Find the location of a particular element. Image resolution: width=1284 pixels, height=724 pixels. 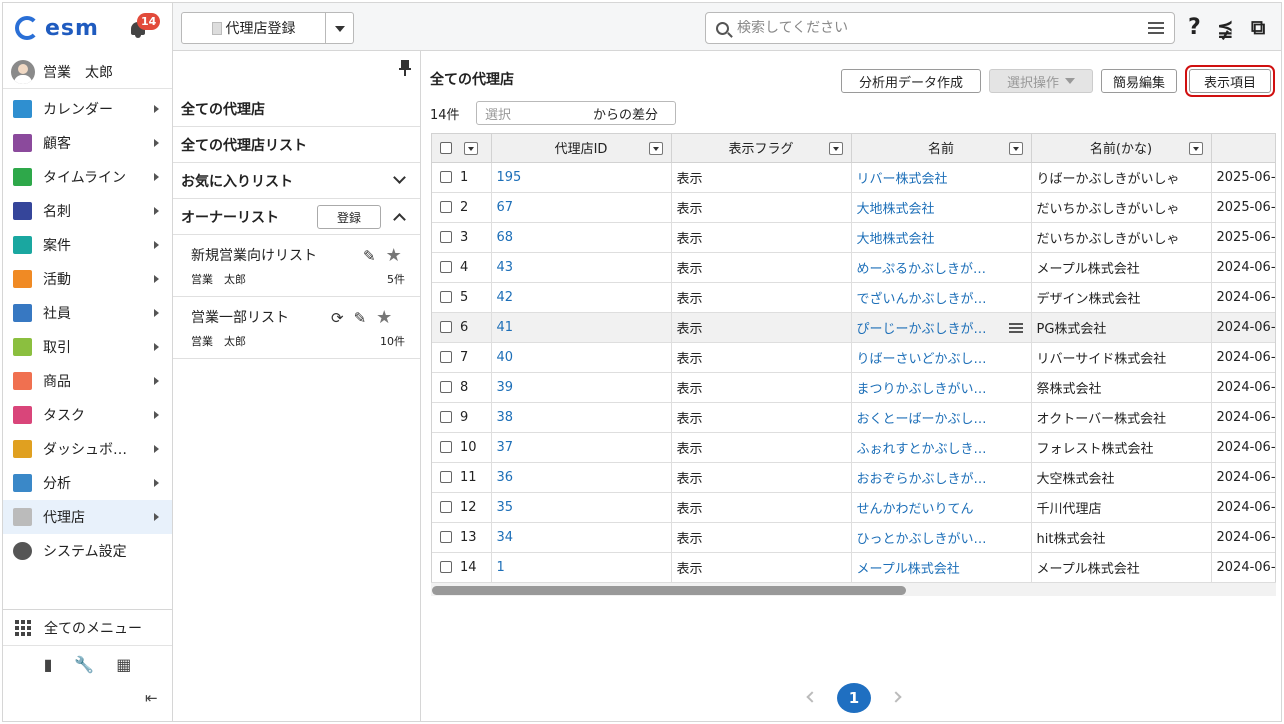

all-menu-button: 全てのメニュー is located at coordinates (87, 628).